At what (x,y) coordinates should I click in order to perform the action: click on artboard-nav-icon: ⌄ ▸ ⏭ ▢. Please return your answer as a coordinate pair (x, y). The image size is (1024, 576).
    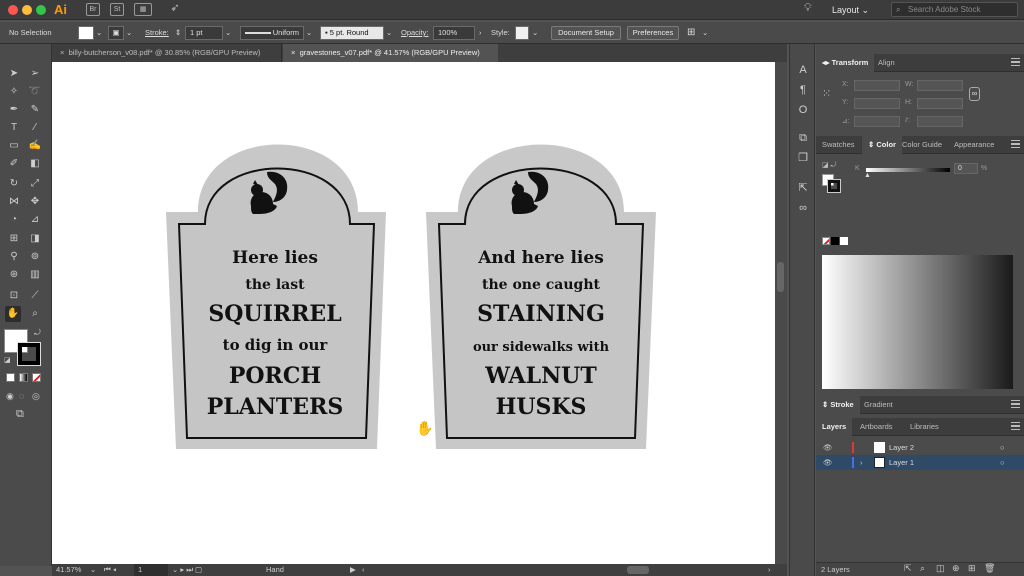
    Looking at the image, I should click on (187, 570).